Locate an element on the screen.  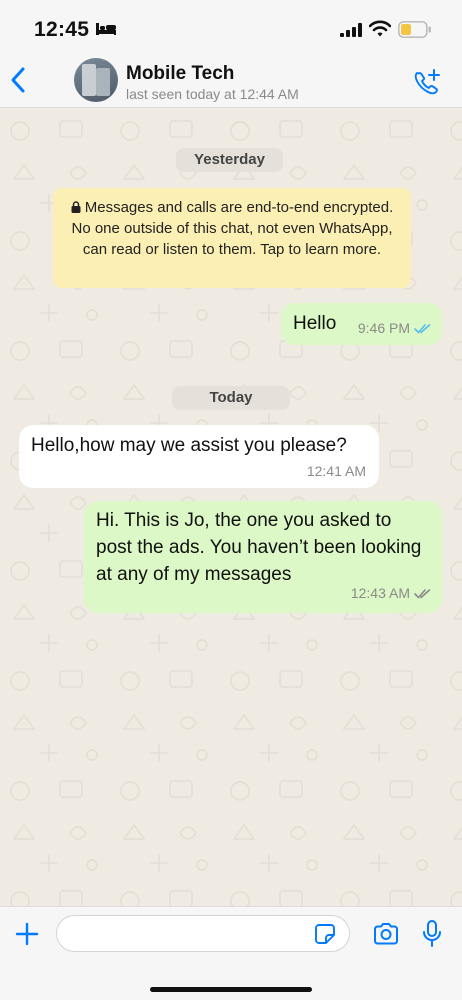
message-text: Hello is located at coordinates (315, 323).